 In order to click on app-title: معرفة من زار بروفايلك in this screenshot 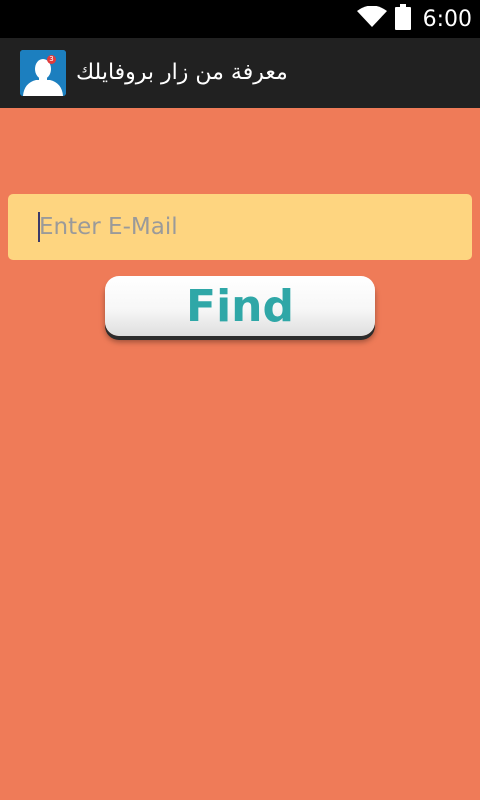, I will do `click(182, 72)`.